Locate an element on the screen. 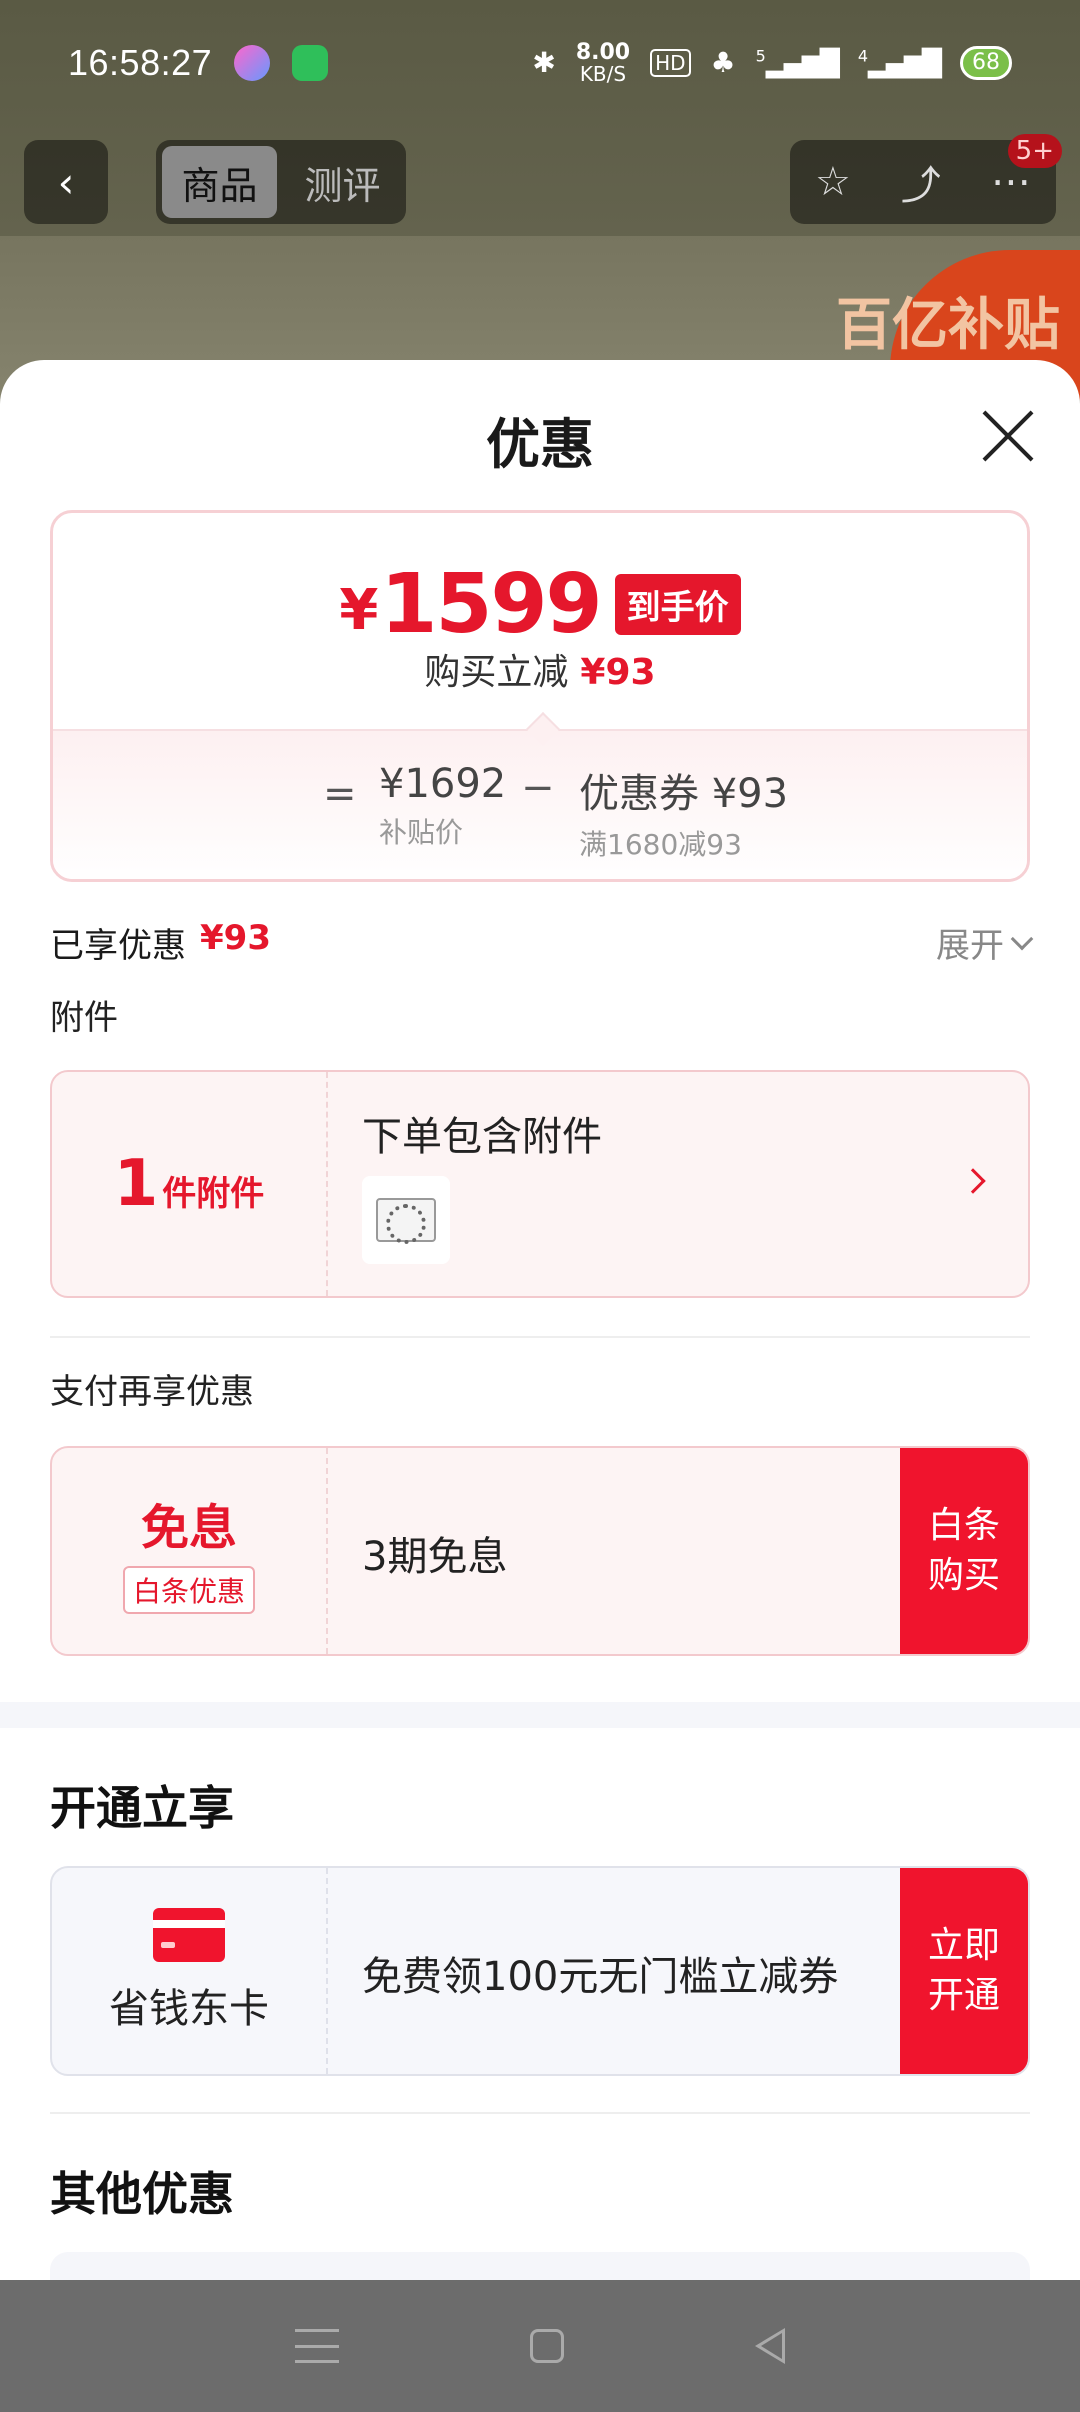 The width and height of the screenshot is (1080, 2412). final-price-line: ¥ 1599 到手价 is located at coordinates (540, 604).